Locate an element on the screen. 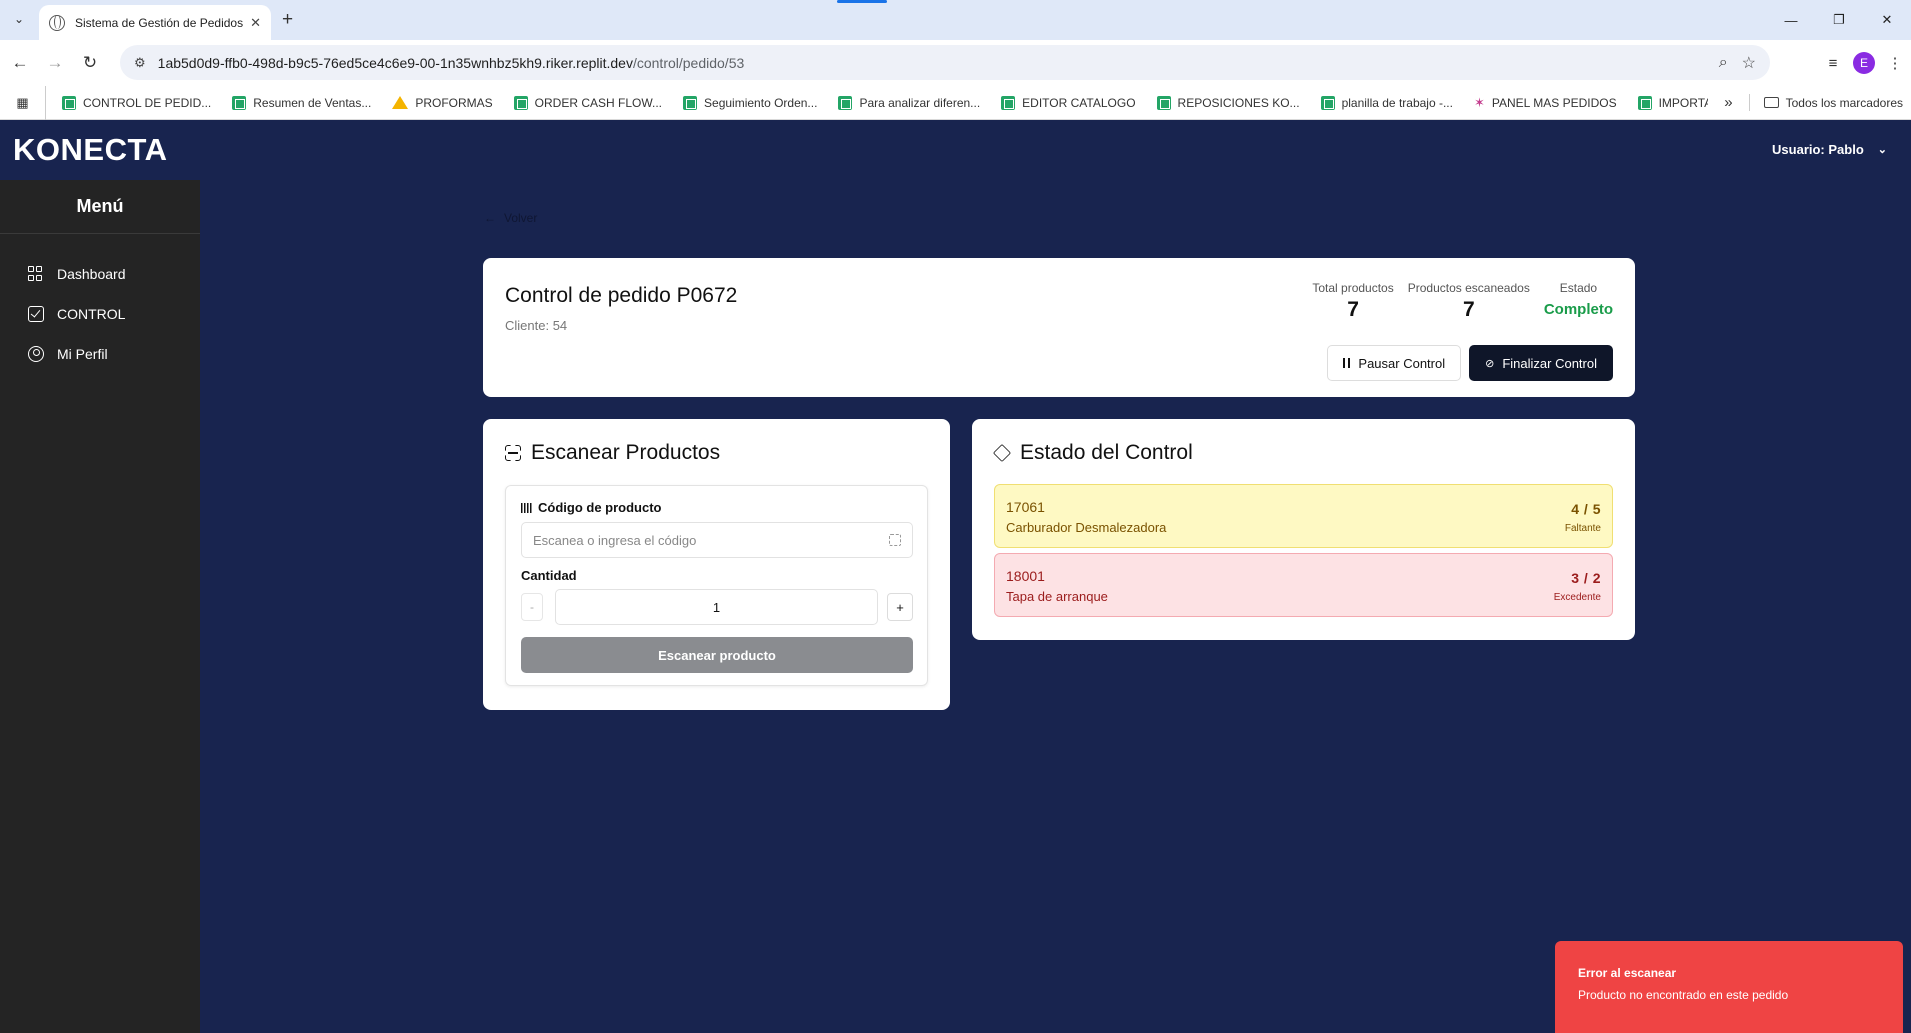 This screenshot has width=1911, height=1033. status-badge: Faltante is located at coordinates (1582, 528).